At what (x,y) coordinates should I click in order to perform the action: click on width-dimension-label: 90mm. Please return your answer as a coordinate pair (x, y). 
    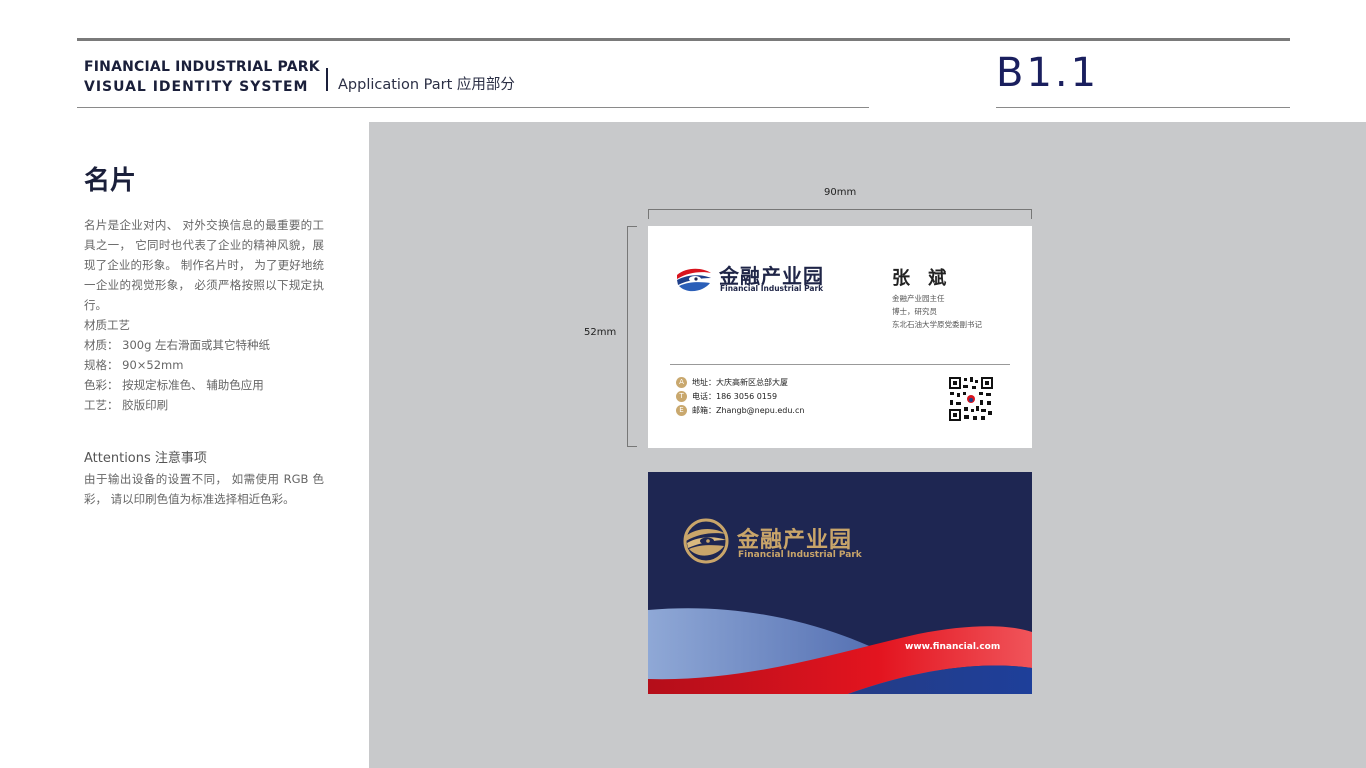
    Looking at the image, I should click on (840, 192).